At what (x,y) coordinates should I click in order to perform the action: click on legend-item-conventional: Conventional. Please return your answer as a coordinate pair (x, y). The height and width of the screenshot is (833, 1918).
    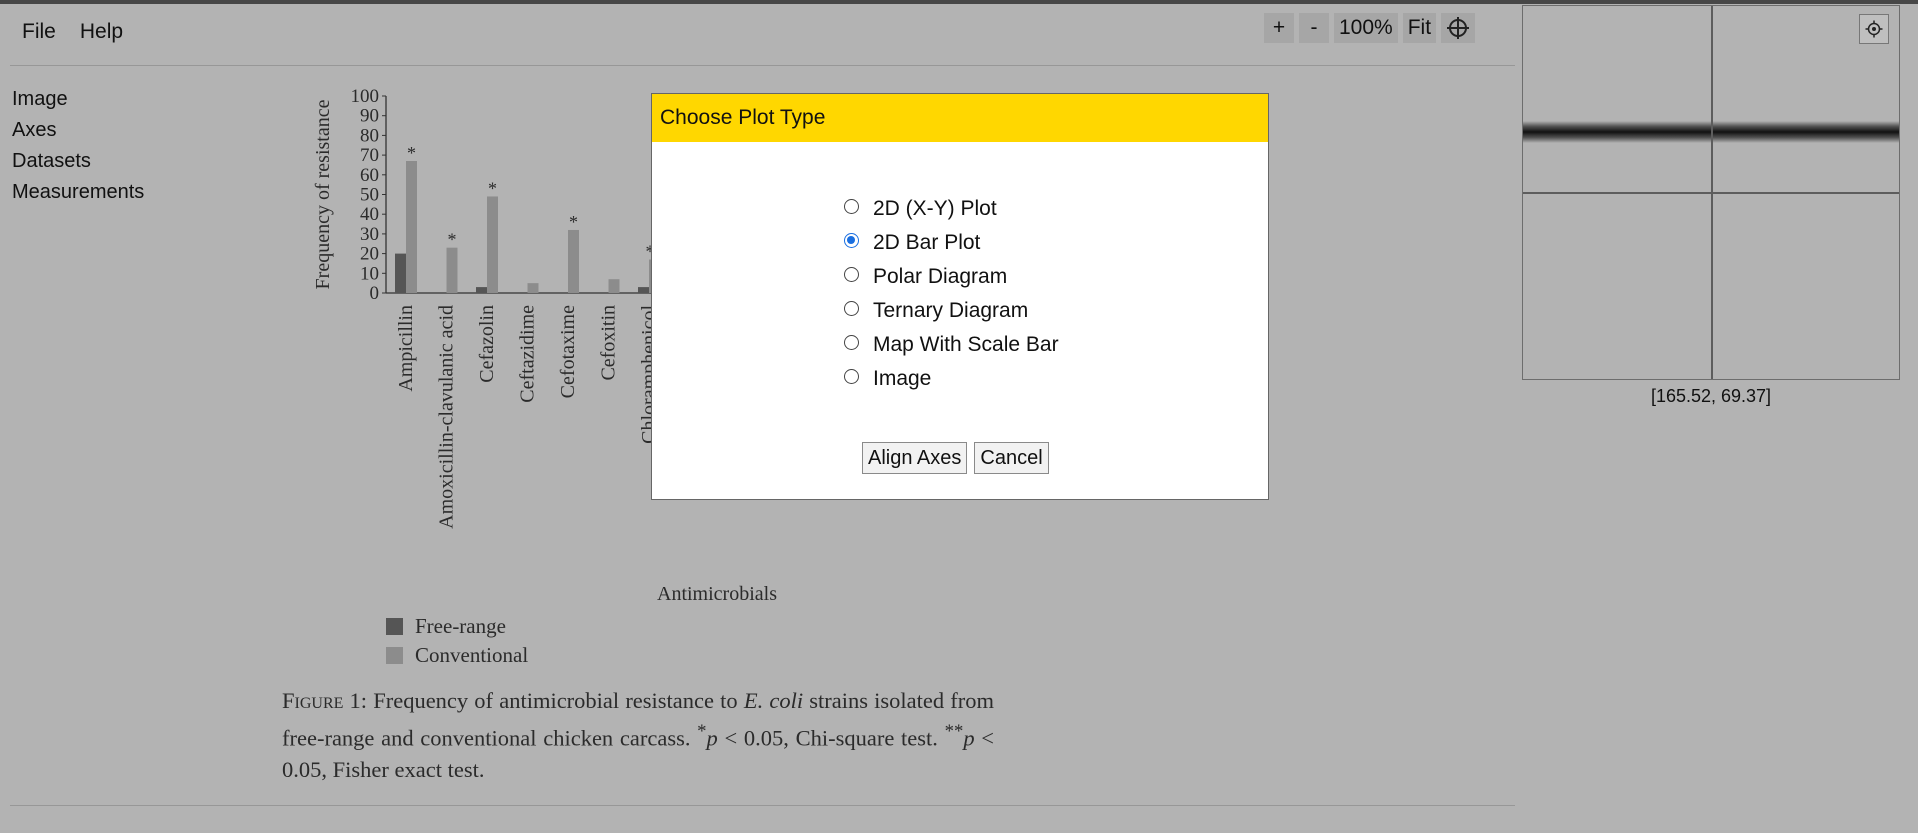
    Looking at the image, I should click on (457, 655).